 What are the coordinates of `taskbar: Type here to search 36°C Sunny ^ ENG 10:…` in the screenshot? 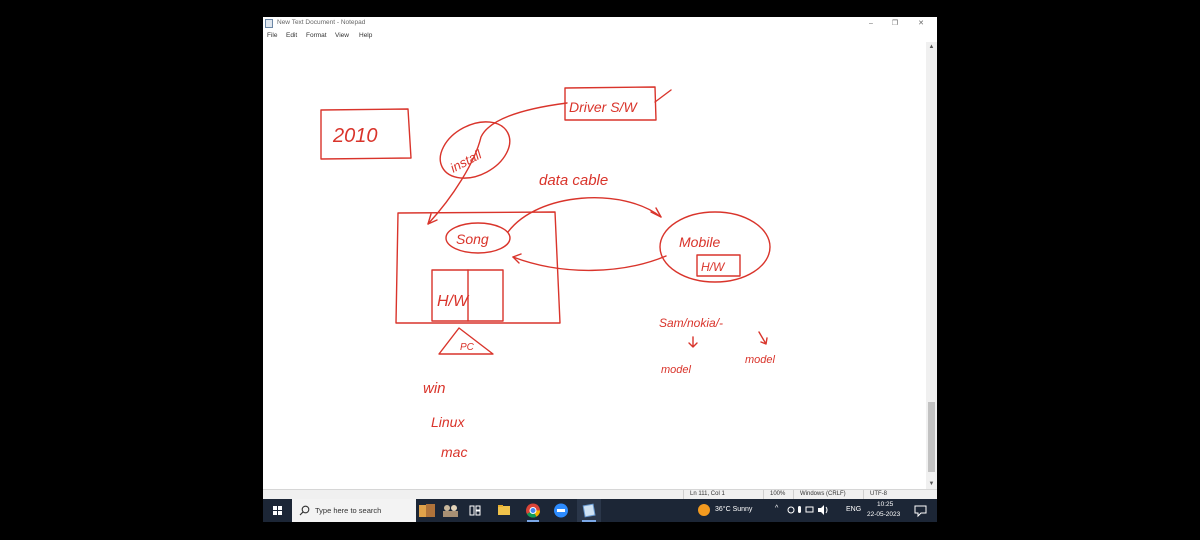 It's located at (600, 510).